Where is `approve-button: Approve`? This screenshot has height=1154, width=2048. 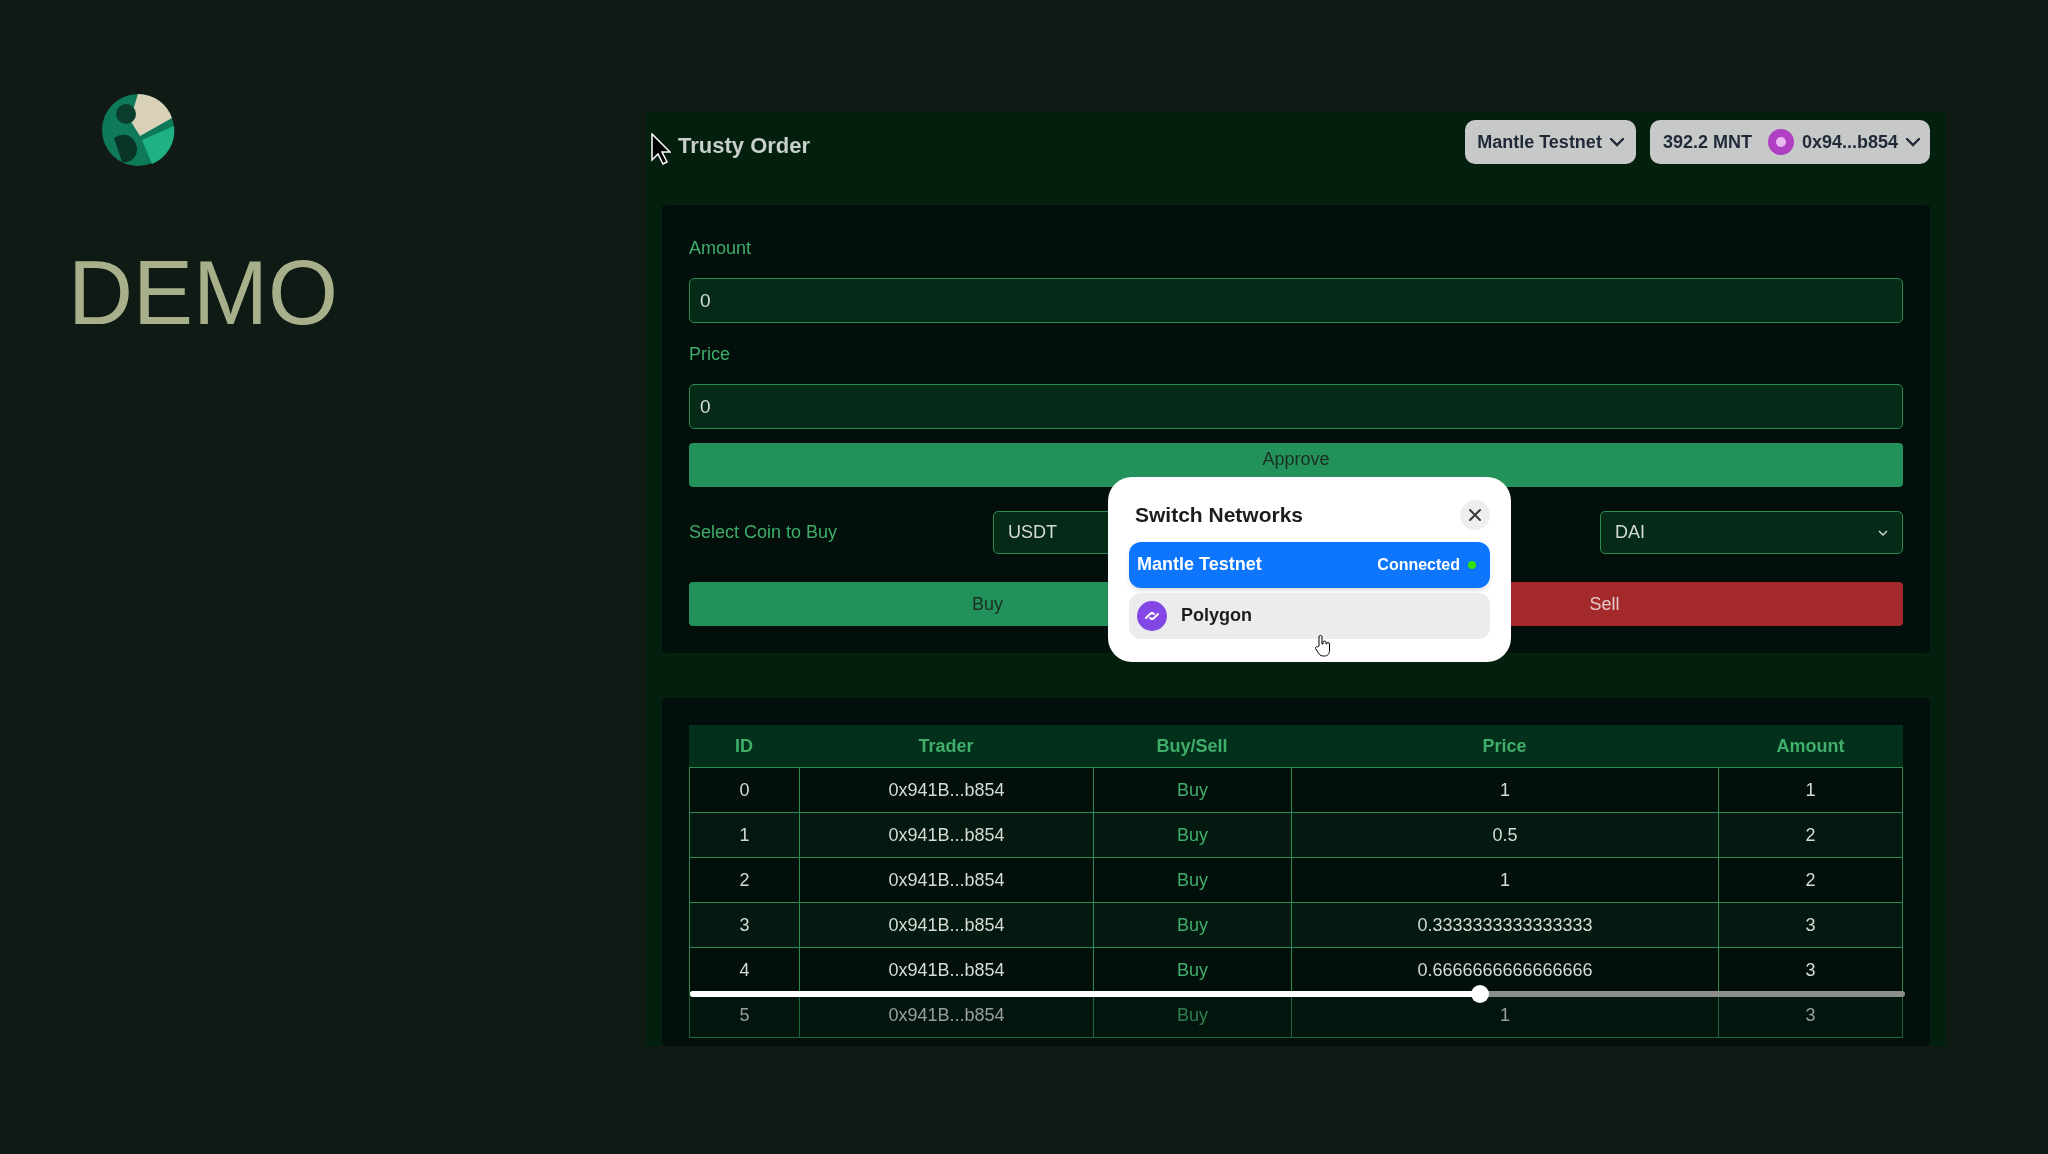 approve-button: Approve is located at coordinates (1296, 465).